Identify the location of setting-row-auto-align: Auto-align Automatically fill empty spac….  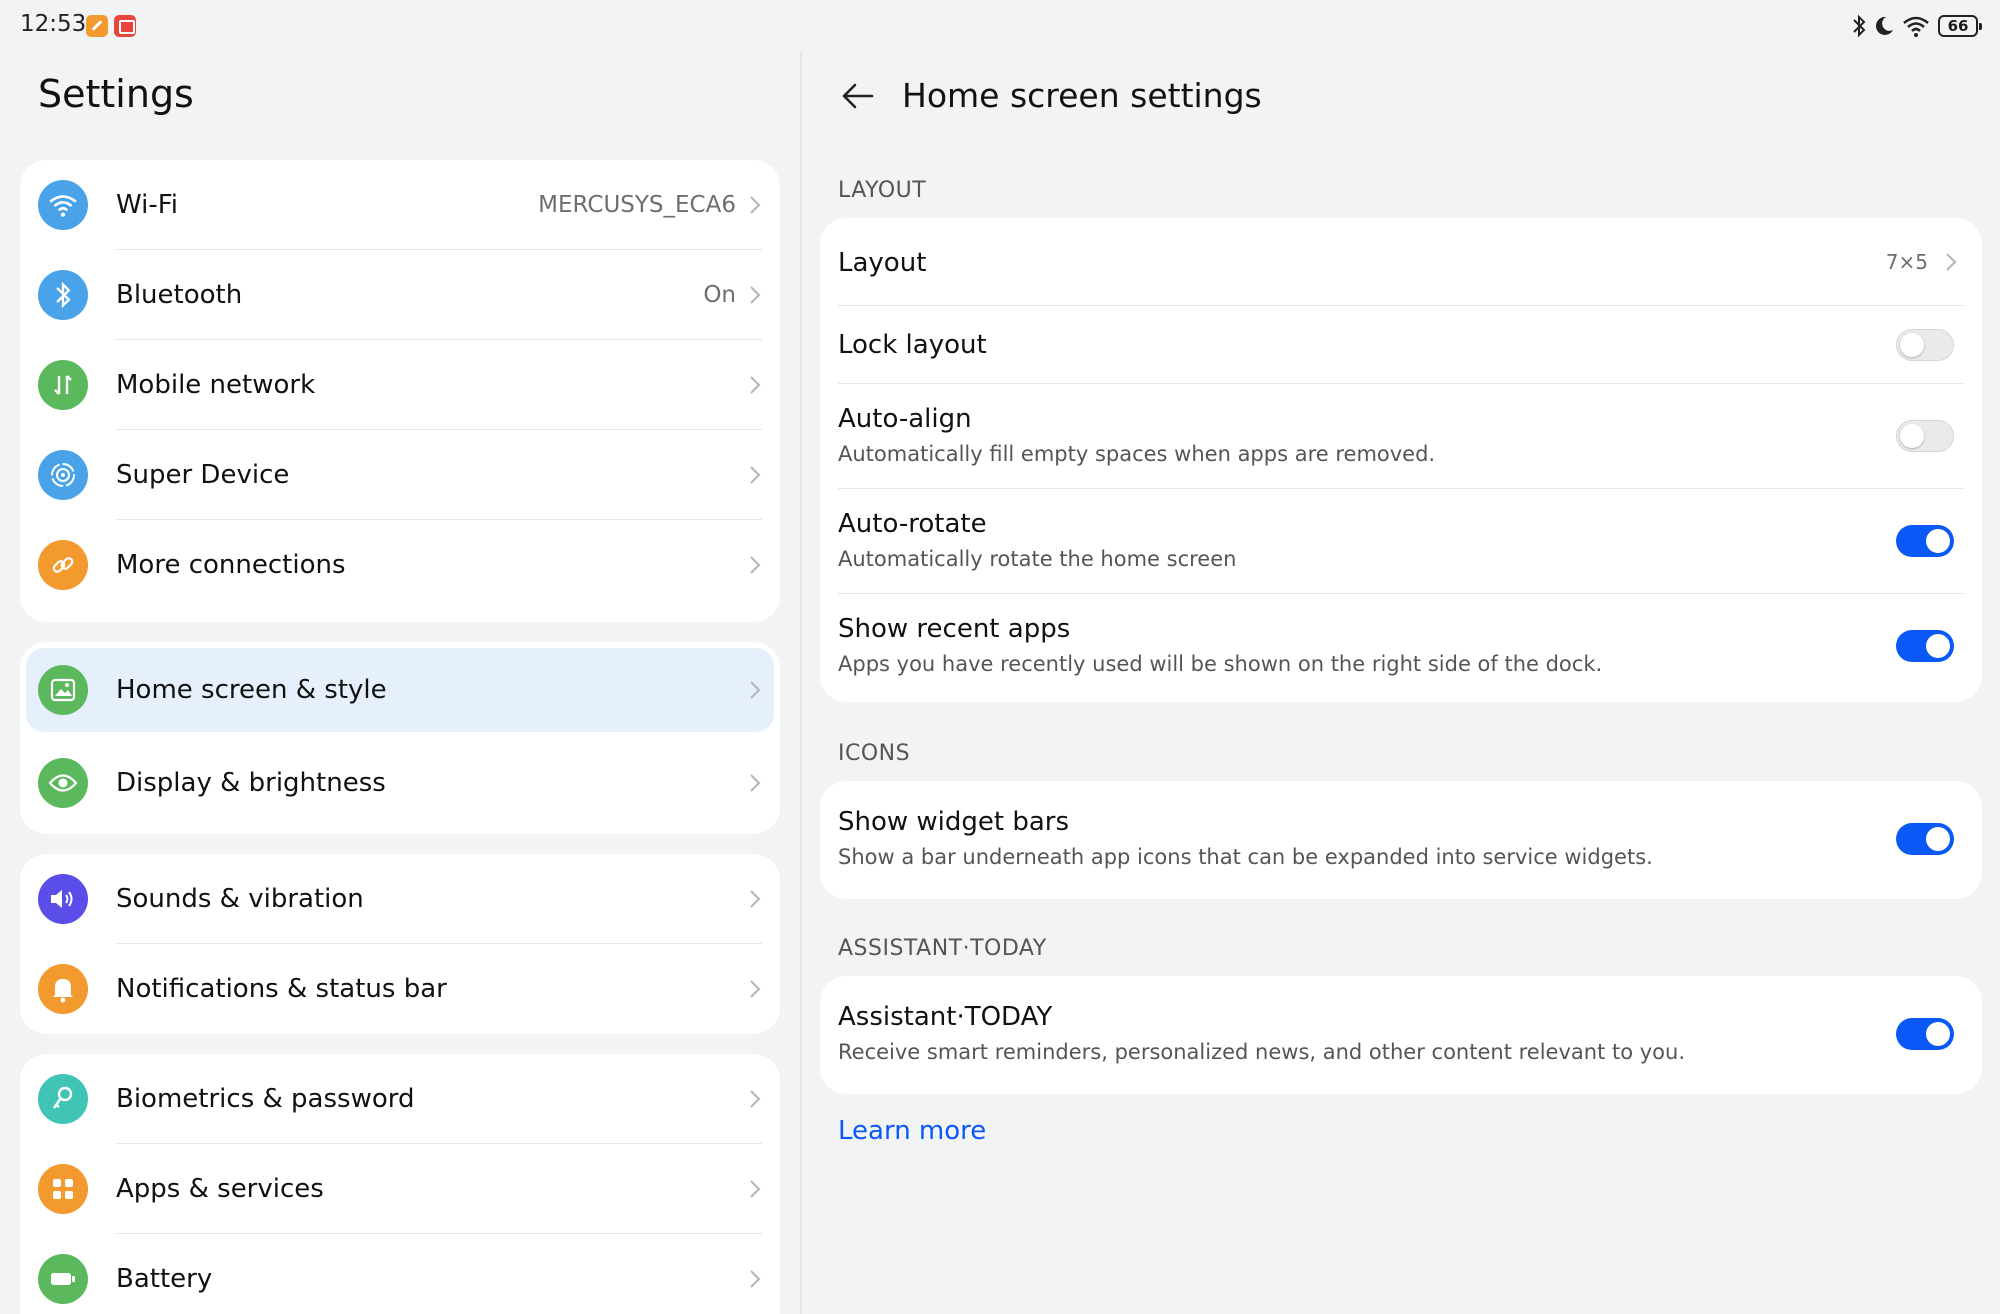
(1401, 436).